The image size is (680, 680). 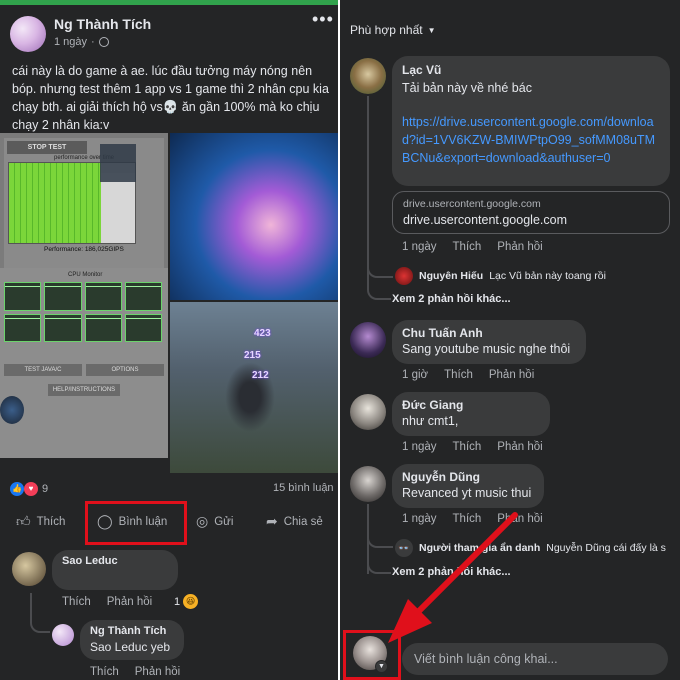 I want to click on link-preview-domain: drive.usercontent.google.com, so click(x=472, y=204).